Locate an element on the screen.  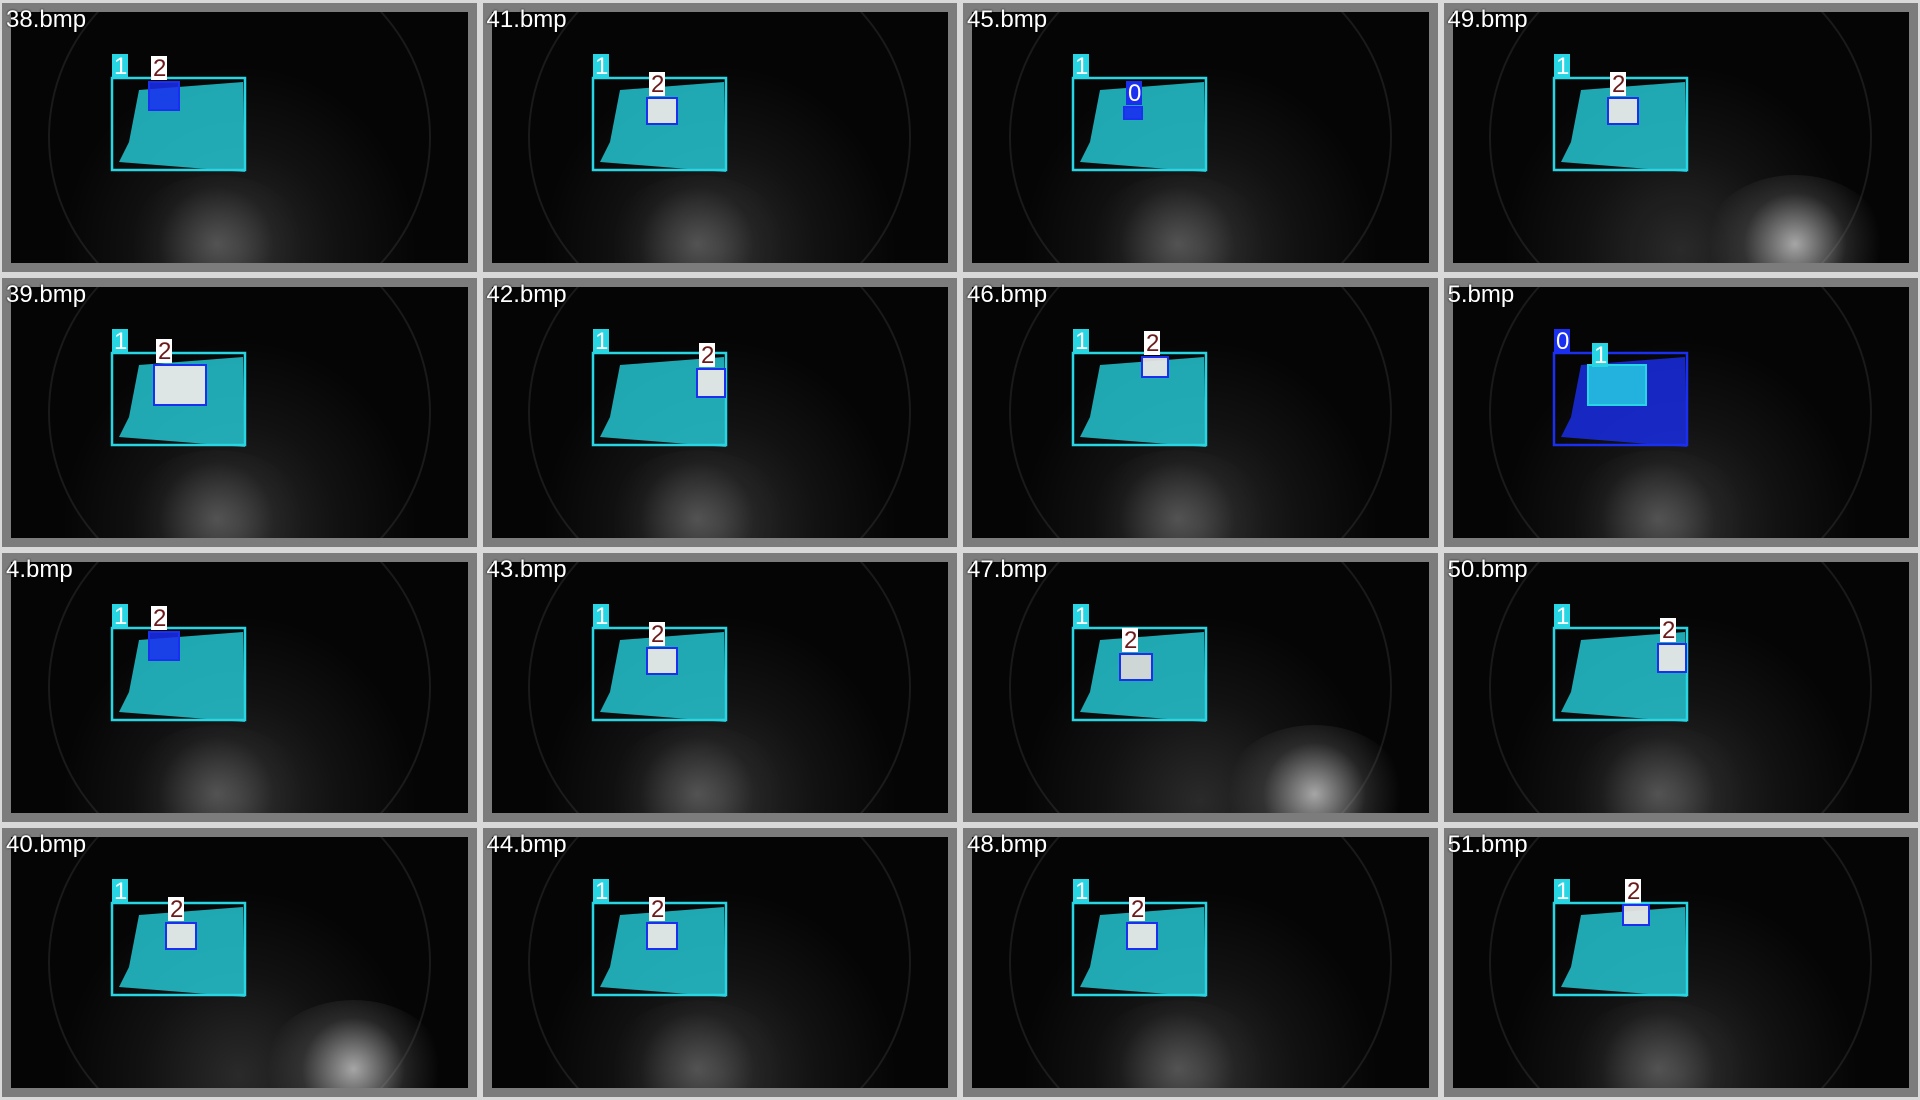
detection-overlay: 01 is located at coordinates (1620, 387).